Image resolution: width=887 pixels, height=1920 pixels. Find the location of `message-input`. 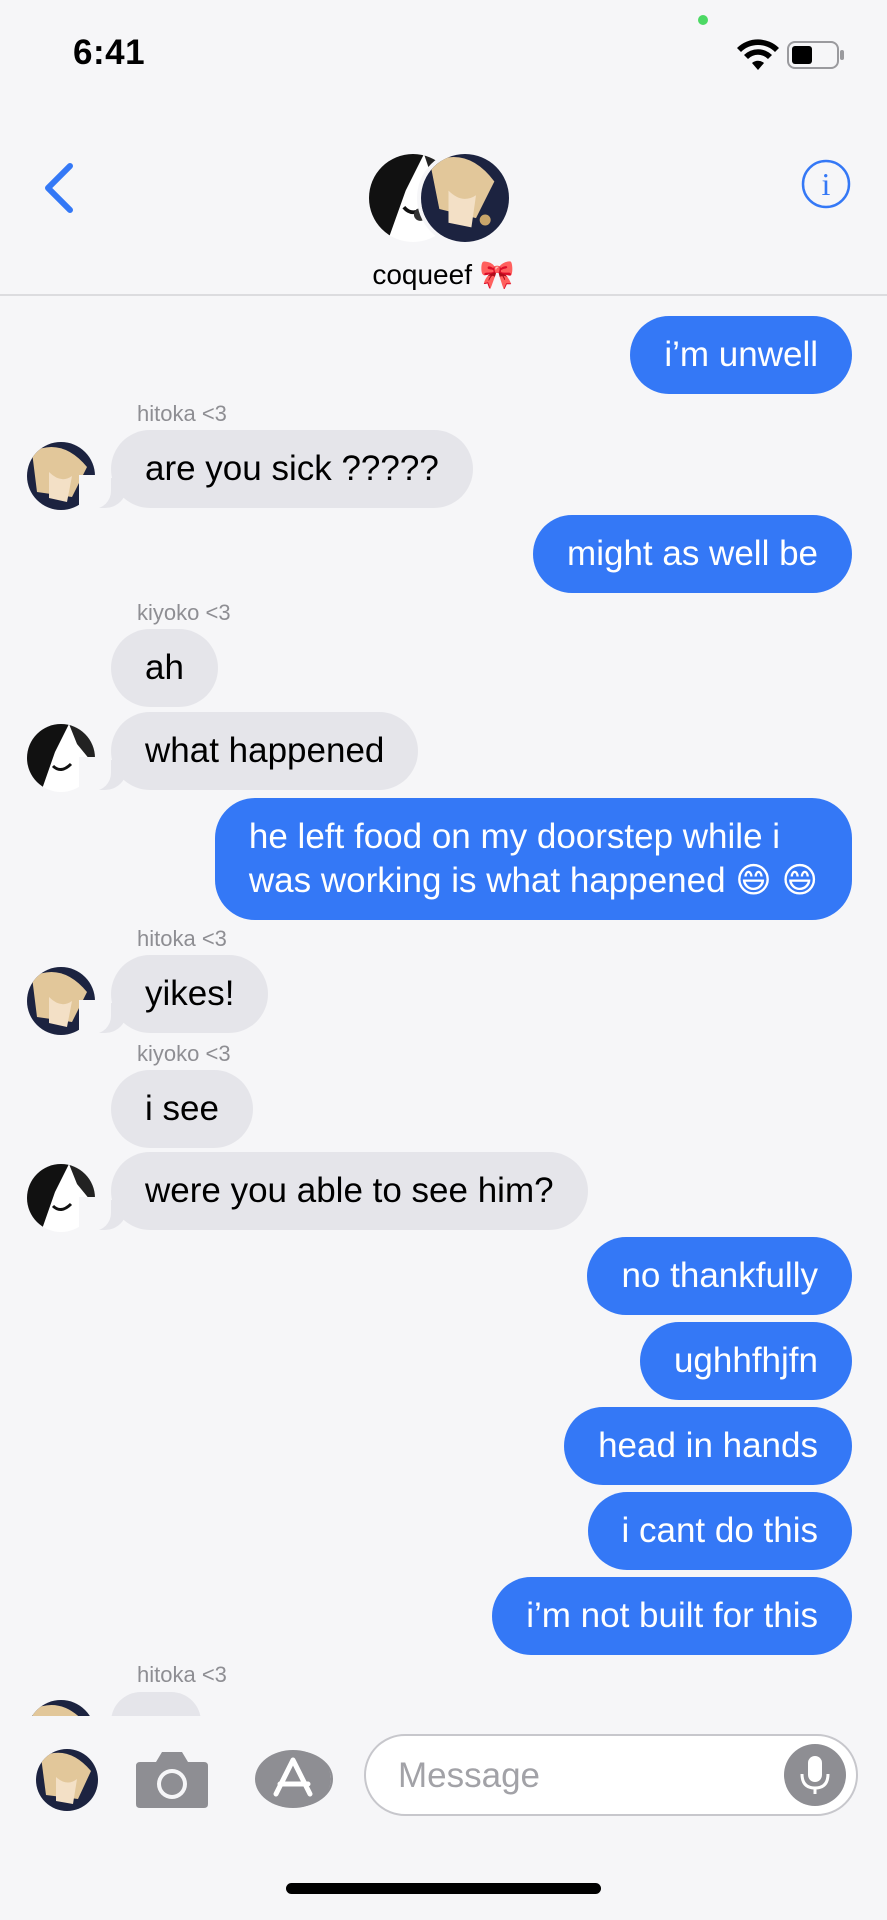

message-input is located at coordinates (588, 1776).